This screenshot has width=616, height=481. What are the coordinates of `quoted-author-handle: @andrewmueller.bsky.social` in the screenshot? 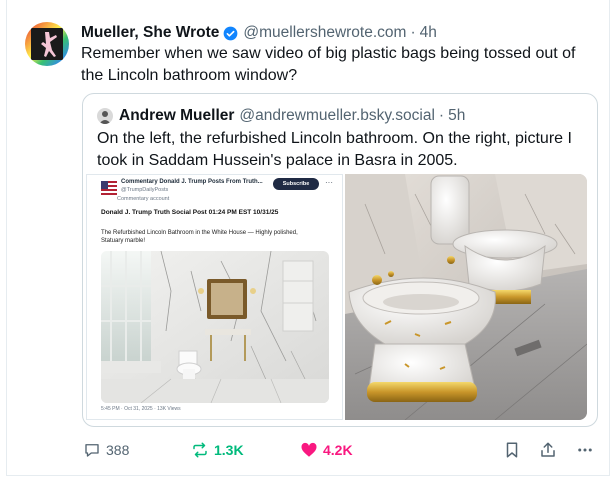 It's located at (337, 116).